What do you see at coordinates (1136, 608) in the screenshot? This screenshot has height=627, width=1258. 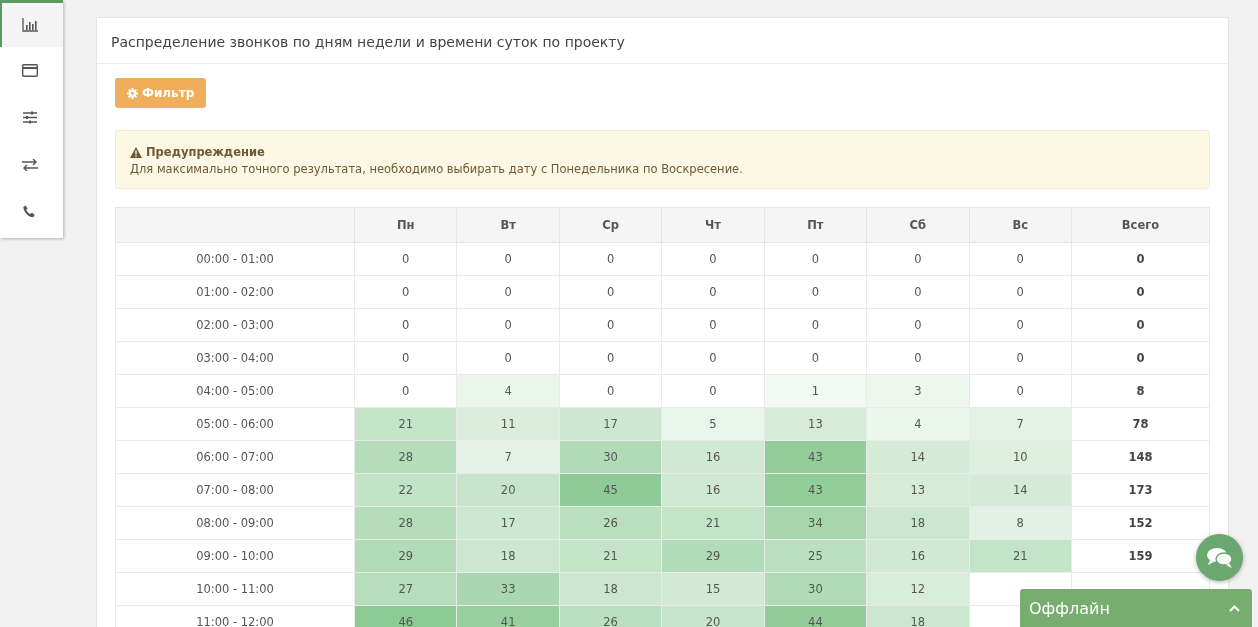 I see `chat-status-bar: Оффлайн` at bounding box center [1136, 608].